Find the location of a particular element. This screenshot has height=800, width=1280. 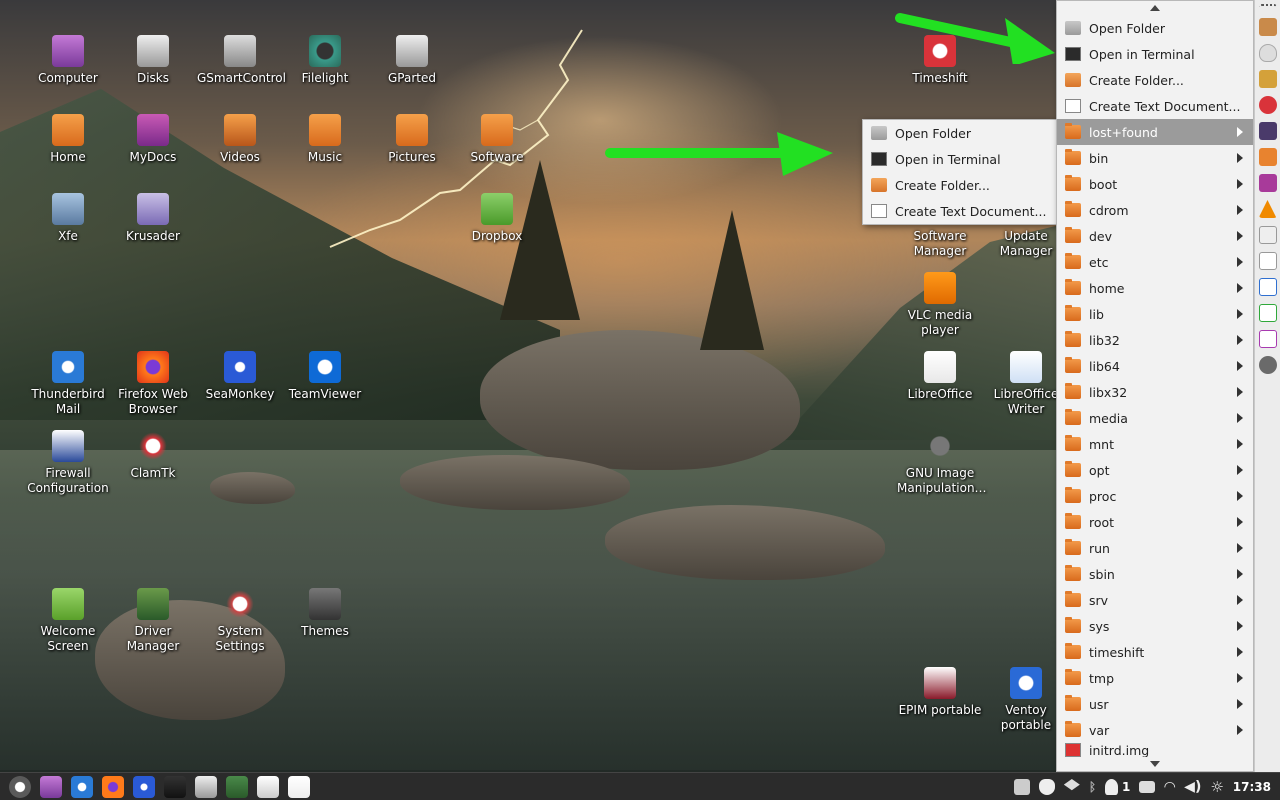

menu-scroll-up is located at coordinates (1155, 8).